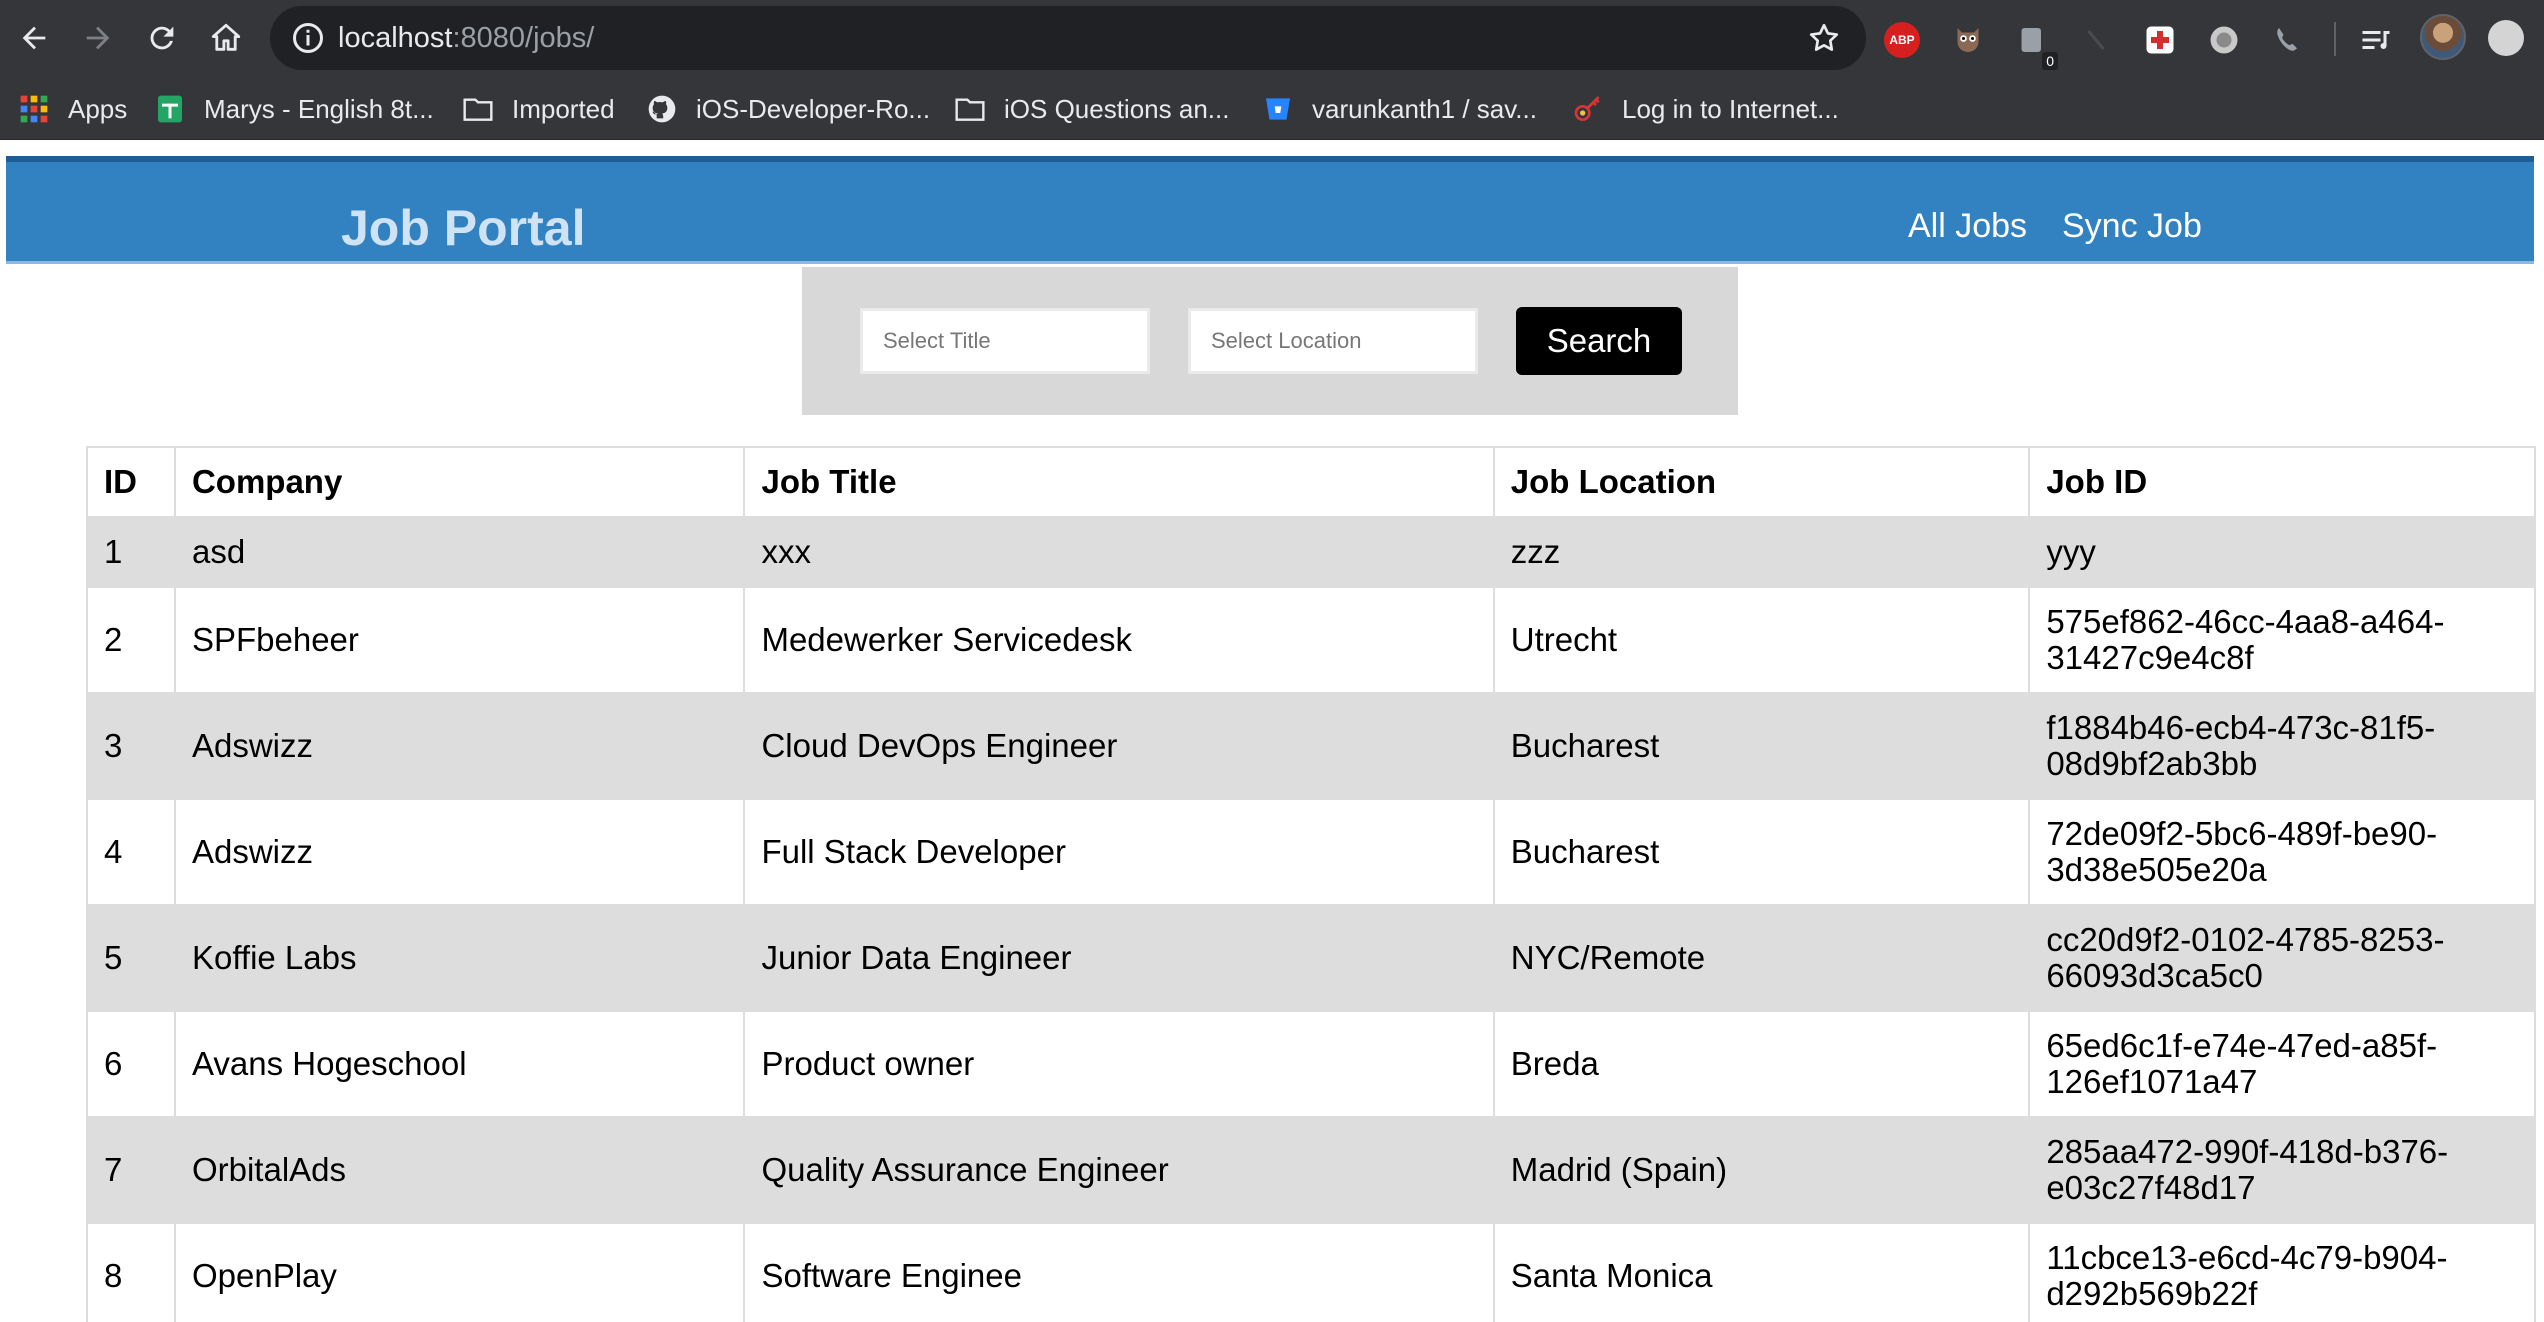 This screenshot has width=2544, height=1322. What do you see at coordinates (2132, 226) in the screenshot?
I see `nav-sync-job: Sync Job` at bounding box center [2132, 226].